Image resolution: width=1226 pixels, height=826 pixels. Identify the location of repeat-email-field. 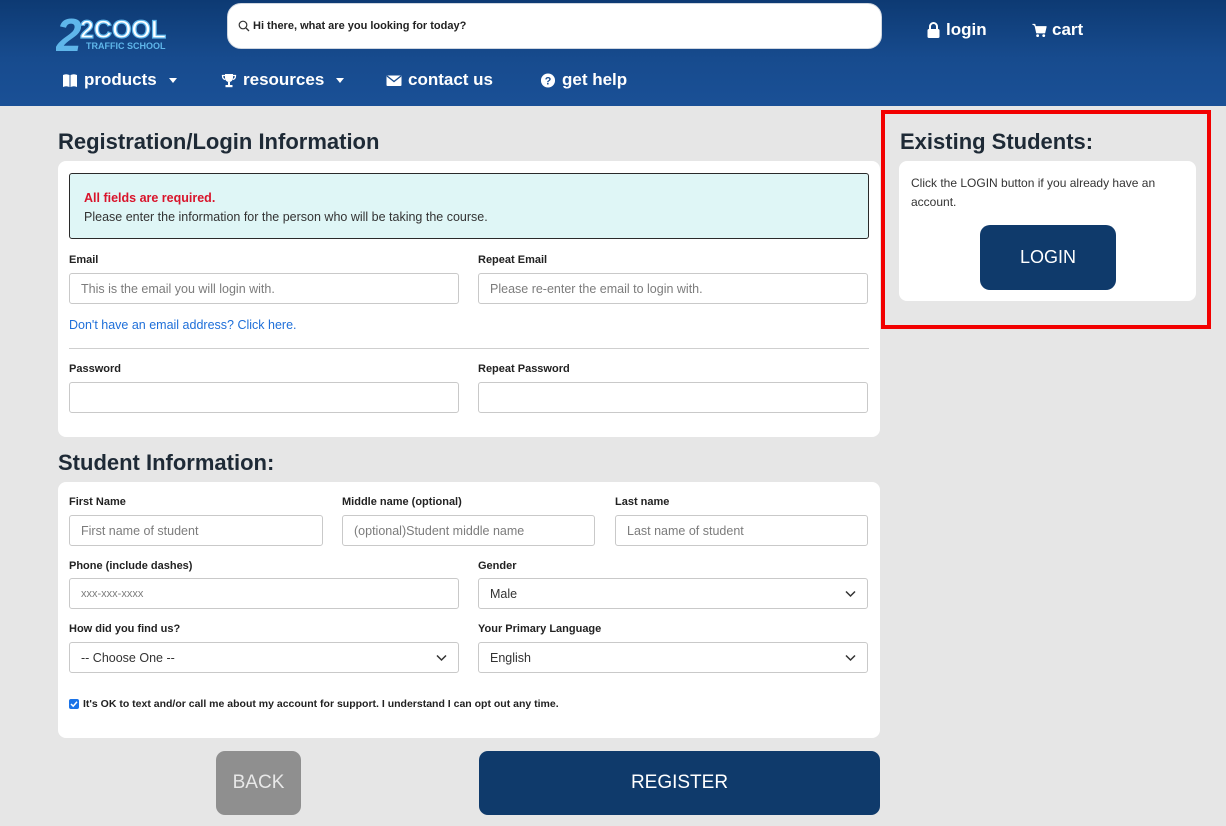
(673, 288).